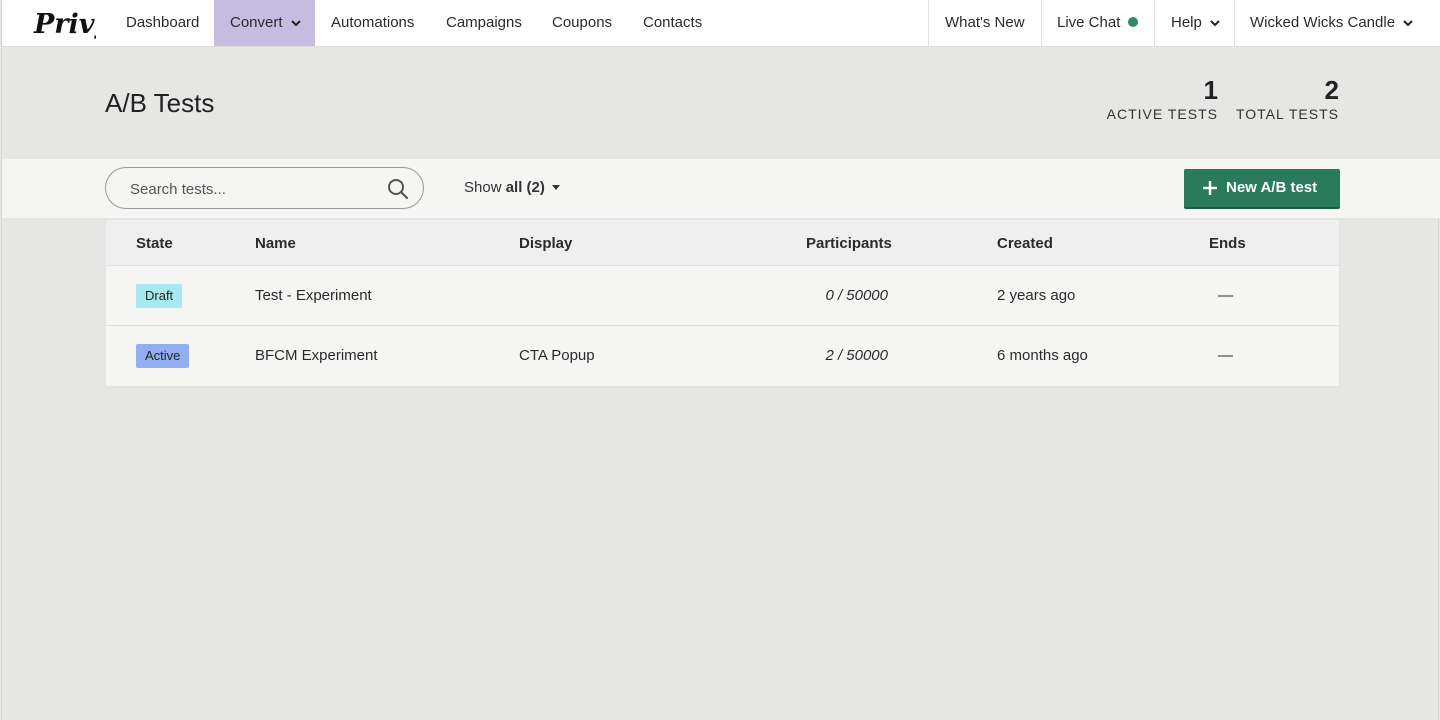 The width and height of the screenshot is (1440, 720). What do you see at coordinates (1210, 188) in the screenshot?
I see `plus-icon` at bounding box center [1210, 188].